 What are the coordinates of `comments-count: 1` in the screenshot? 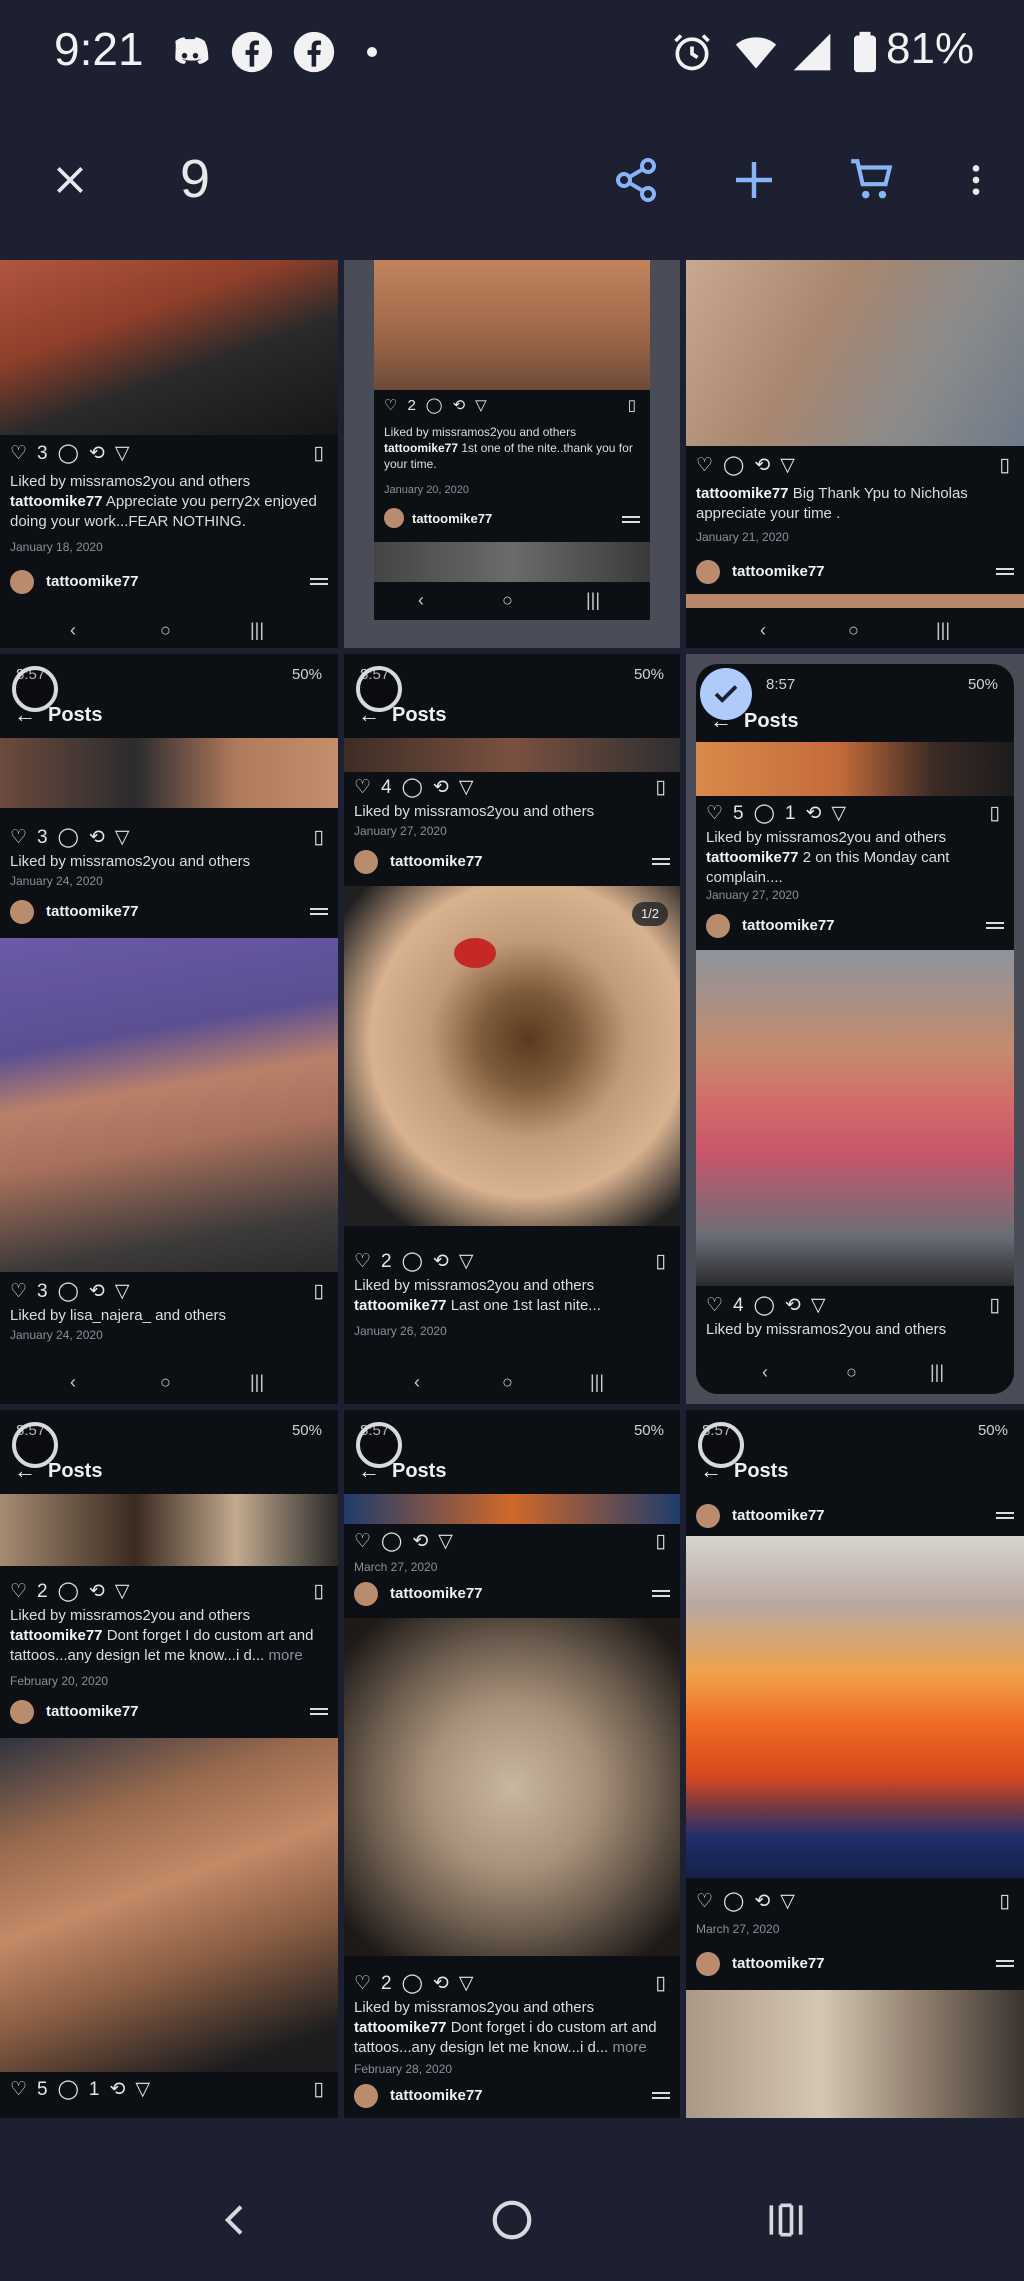 It's located at (790, 813).